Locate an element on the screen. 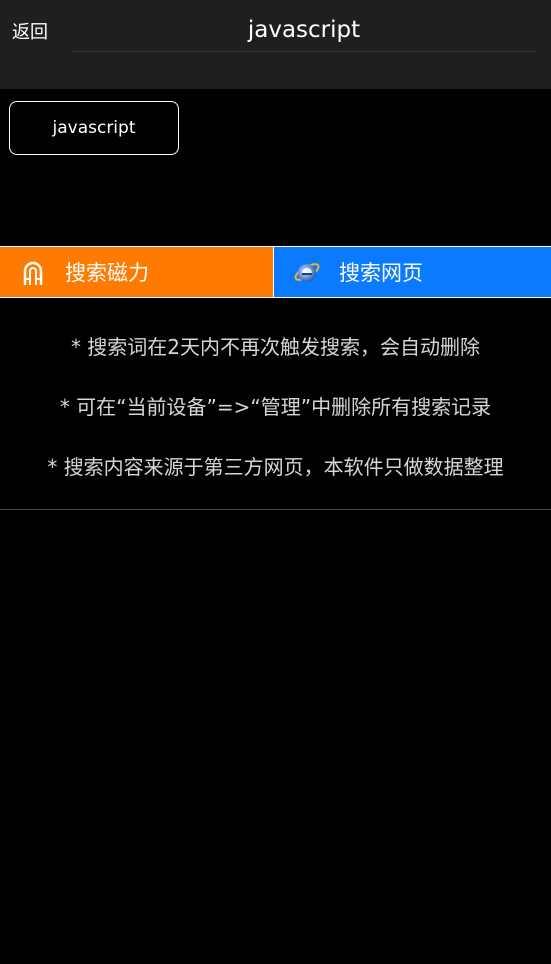 The width and height of the screenshot is (551, 964). note-text: * 可在“当前设备”=>“管理”中删除所有搜索记录 is located at coordinates (275, 407).